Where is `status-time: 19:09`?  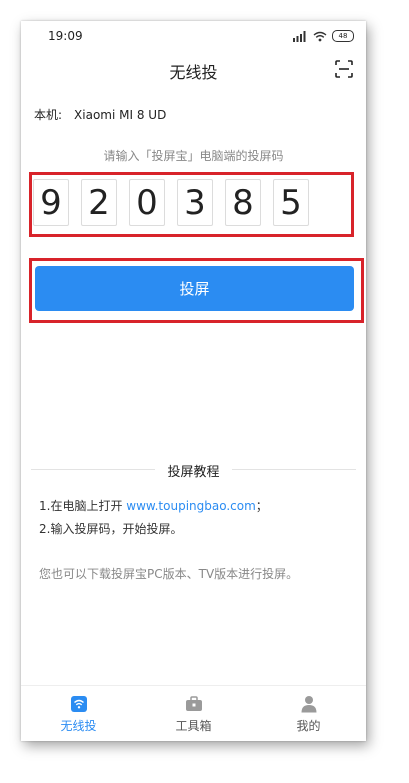 status-time: 19:09 is located at coordinates (65, 36).